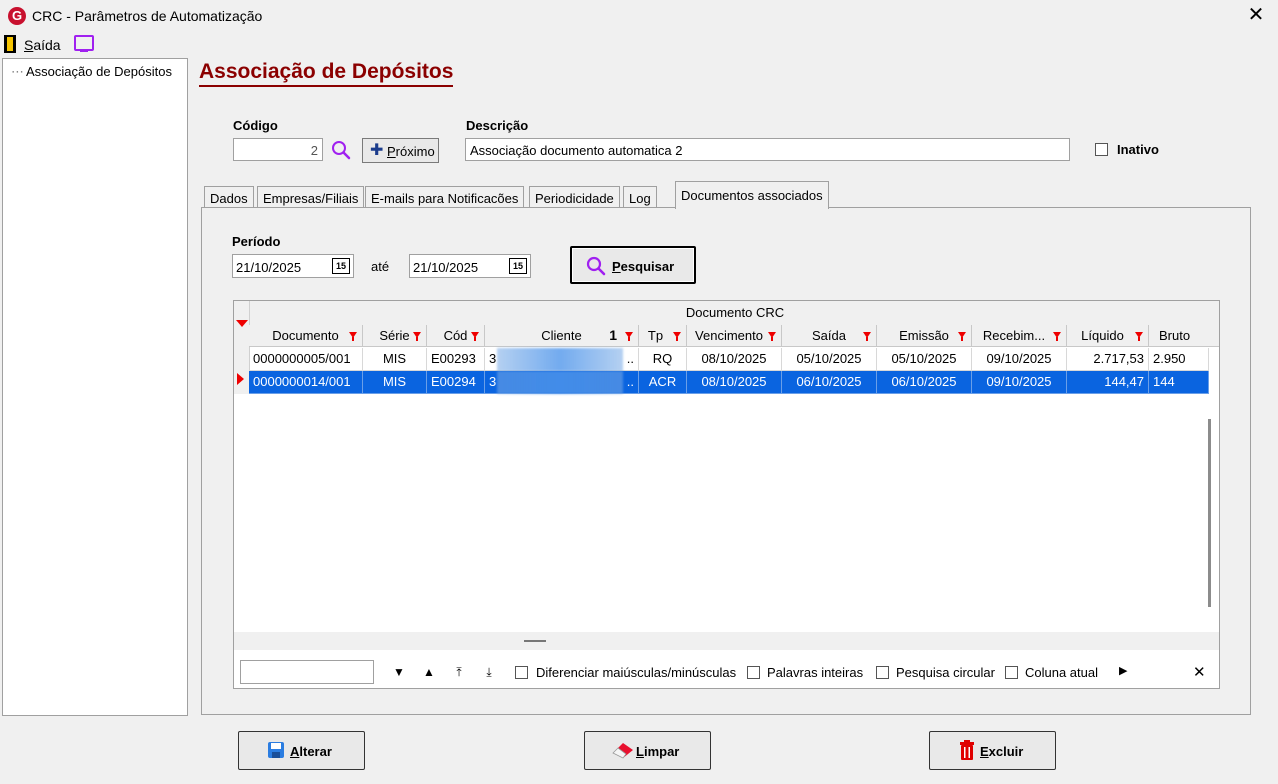 This screenshot has width=1278, height=784. I want to click on circular-search-checkbox, so click(882, 672).